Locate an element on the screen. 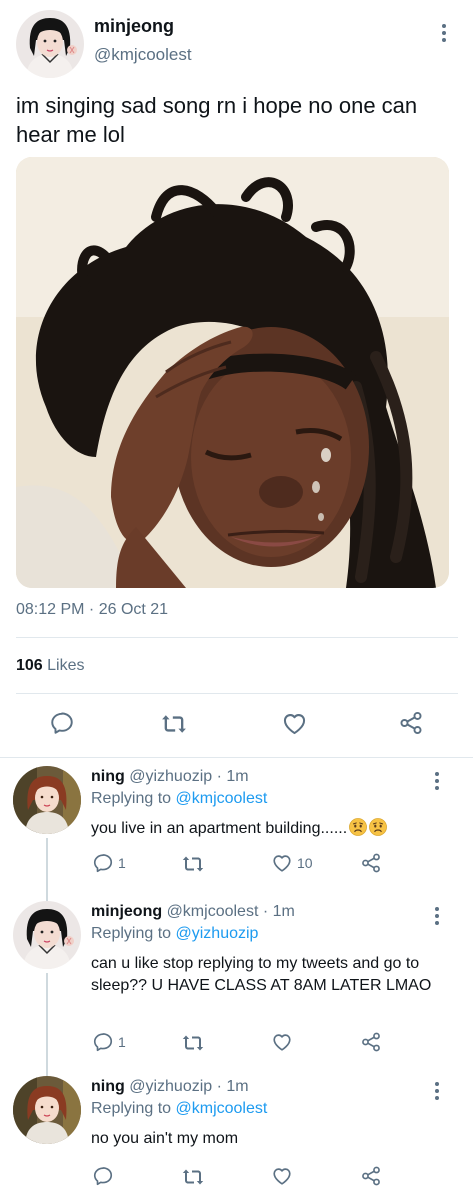 The width and height of the screenshot is (473, 1200). replying-to: Replying to @yizhuozip is located at coordinates (174, 934).